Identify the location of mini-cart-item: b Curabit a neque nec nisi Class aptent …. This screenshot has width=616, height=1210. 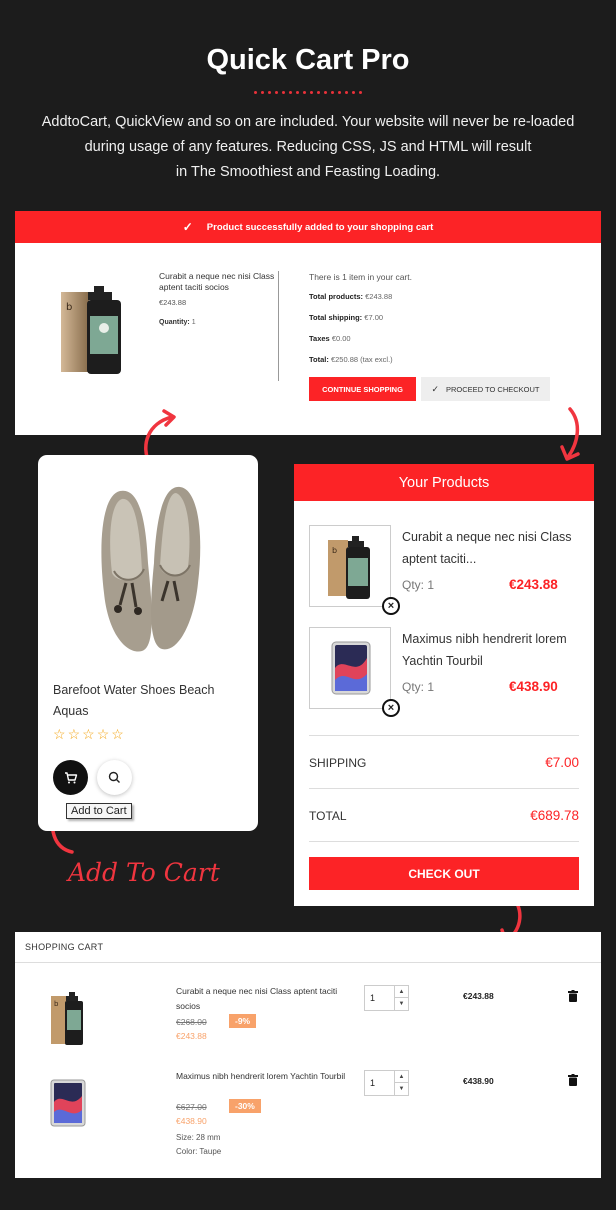
(444, 570).